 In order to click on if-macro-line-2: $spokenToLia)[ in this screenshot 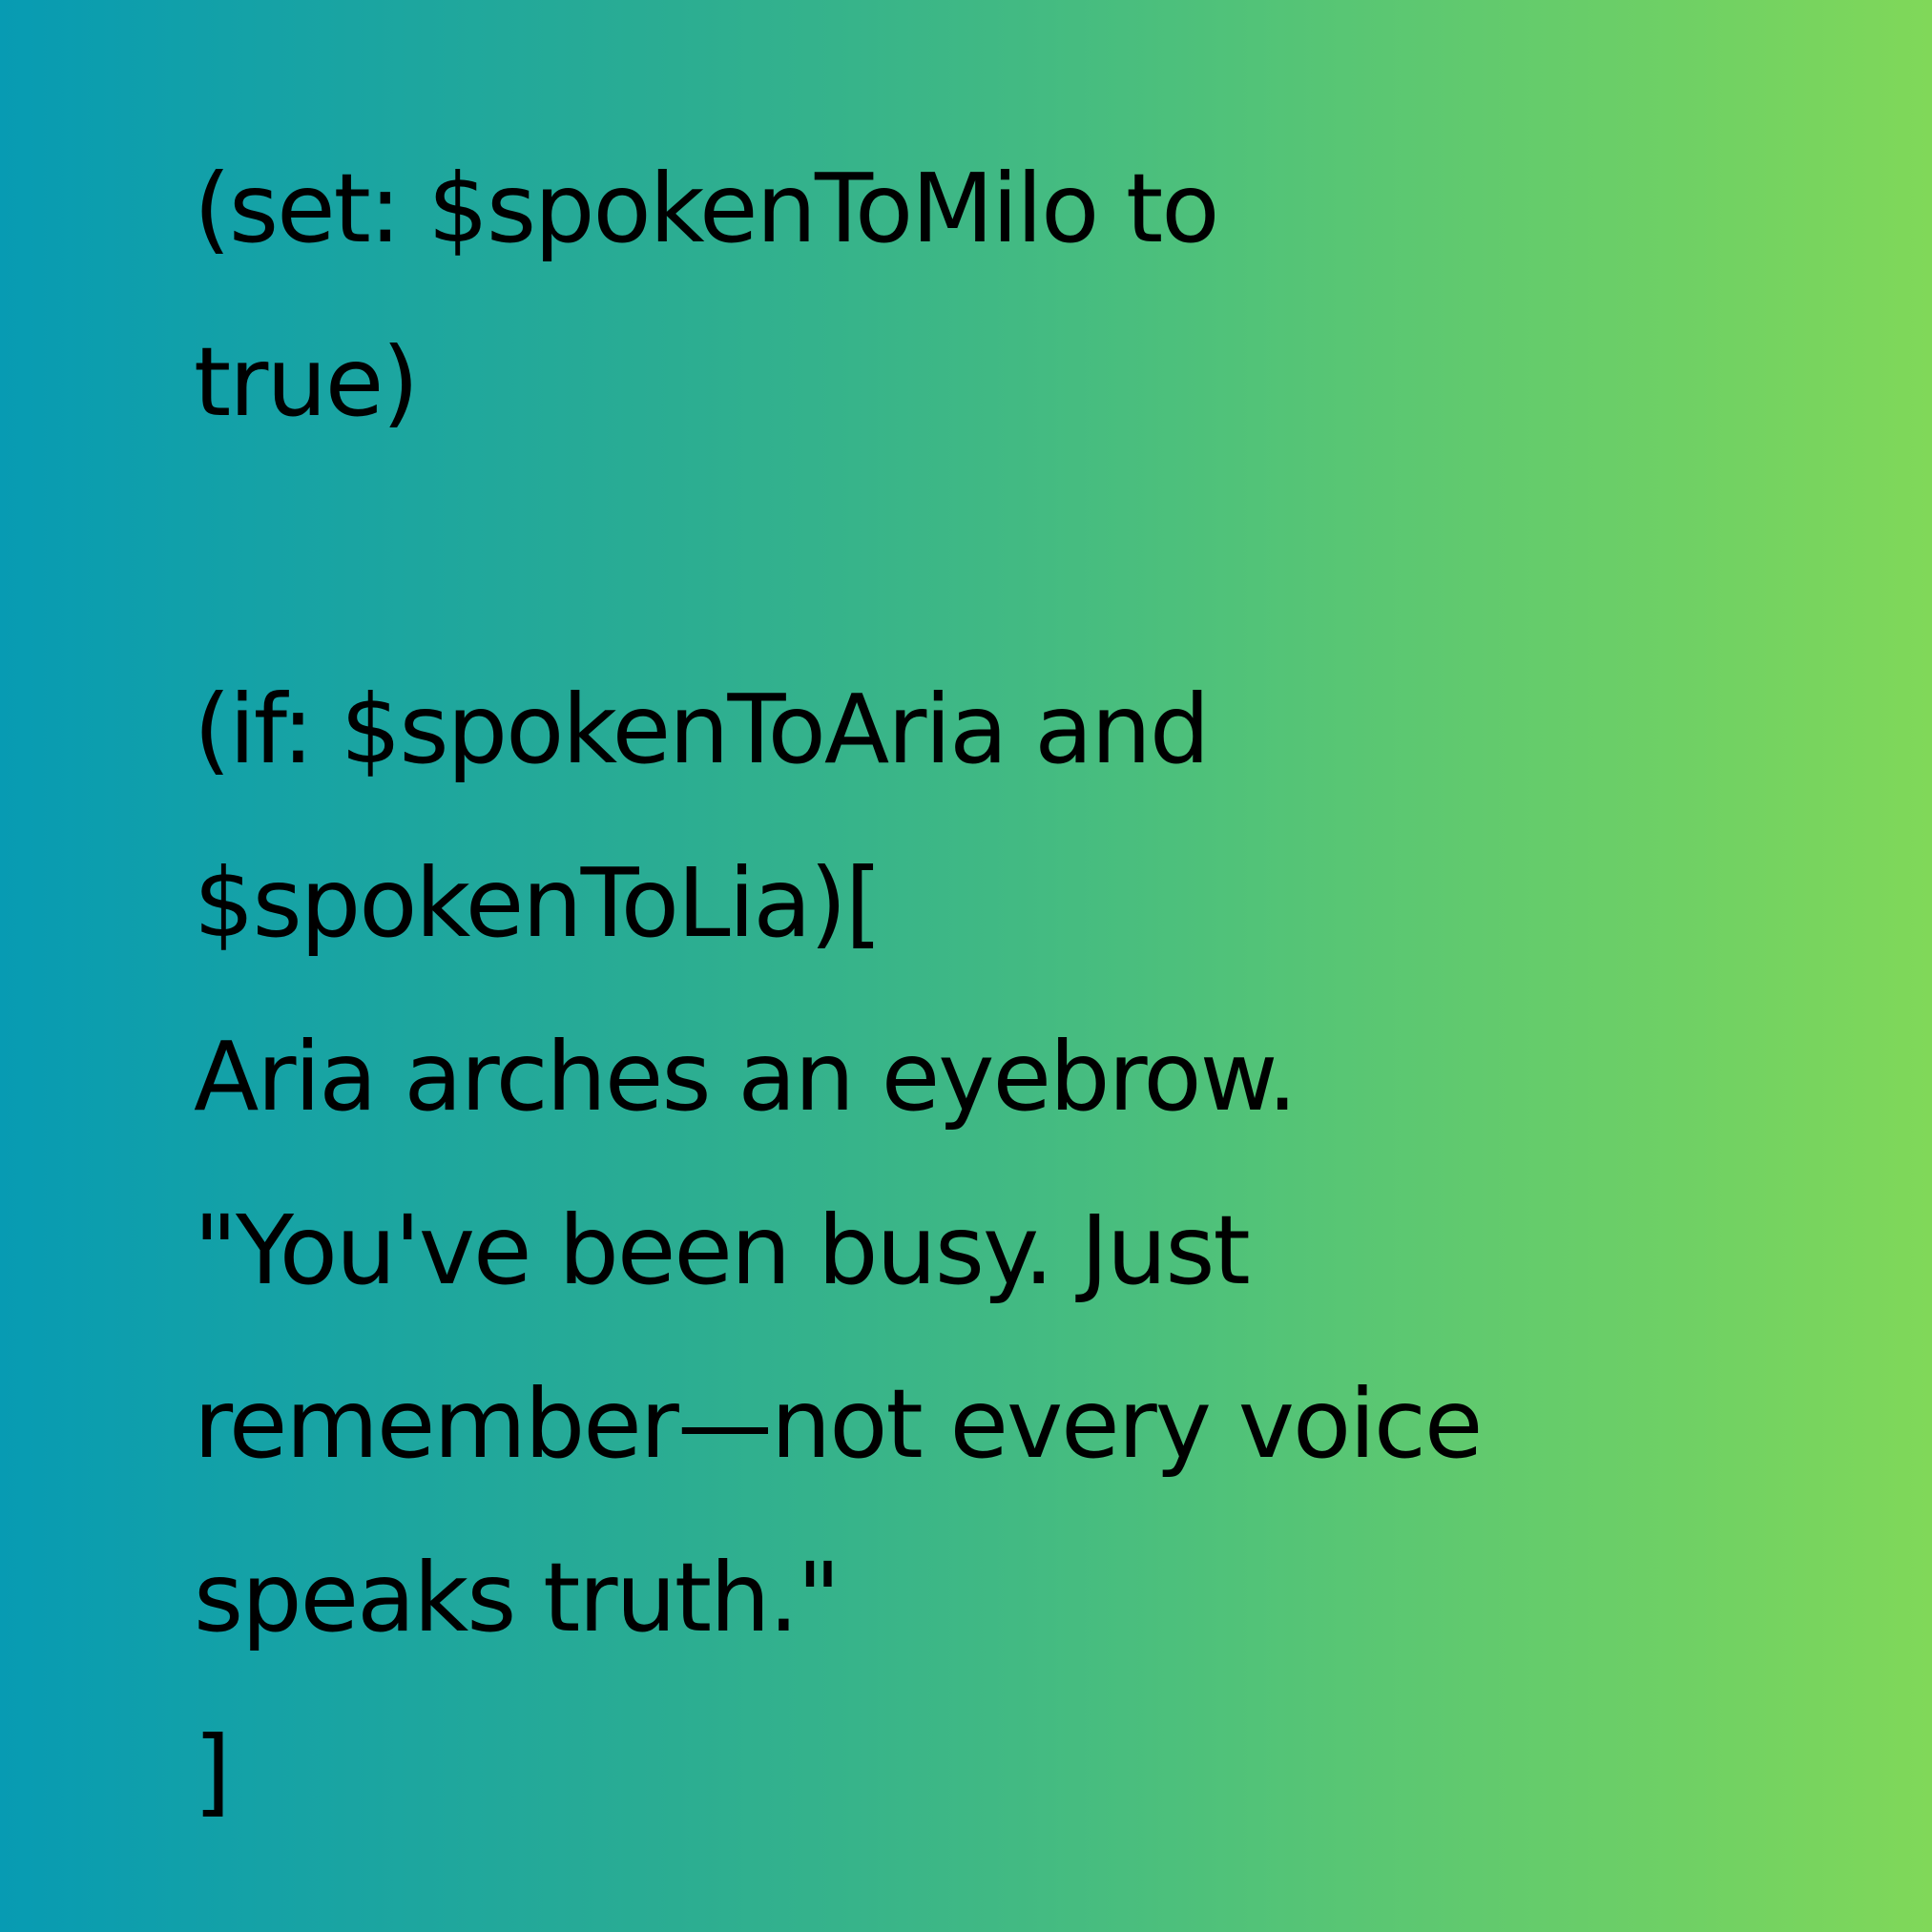, I will do `click(538, 903)`.